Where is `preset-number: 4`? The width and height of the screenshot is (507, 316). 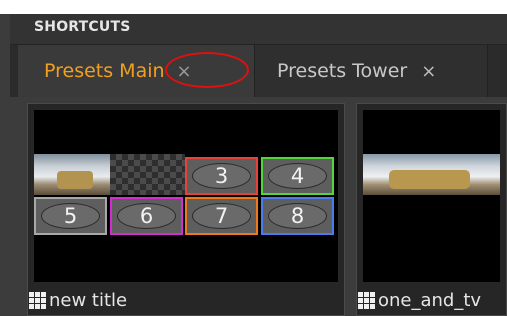
preset-number: 4 is located at coordinates (297, 176).